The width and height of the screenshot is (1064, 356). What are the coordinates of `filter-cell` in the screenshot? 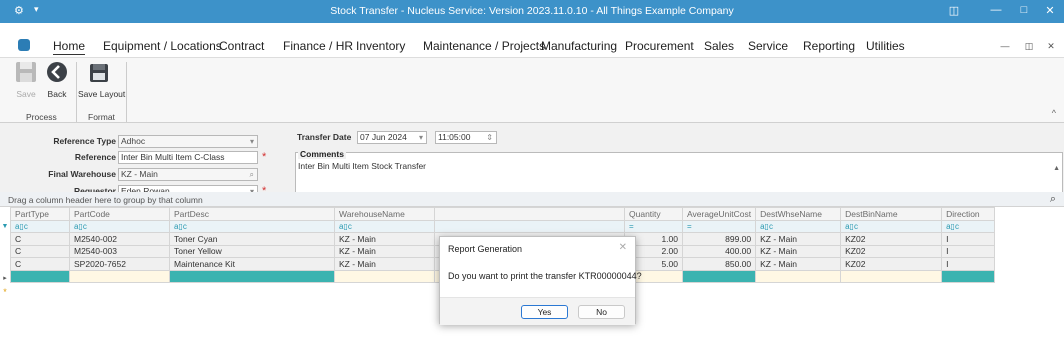 It's located at (529, 226).